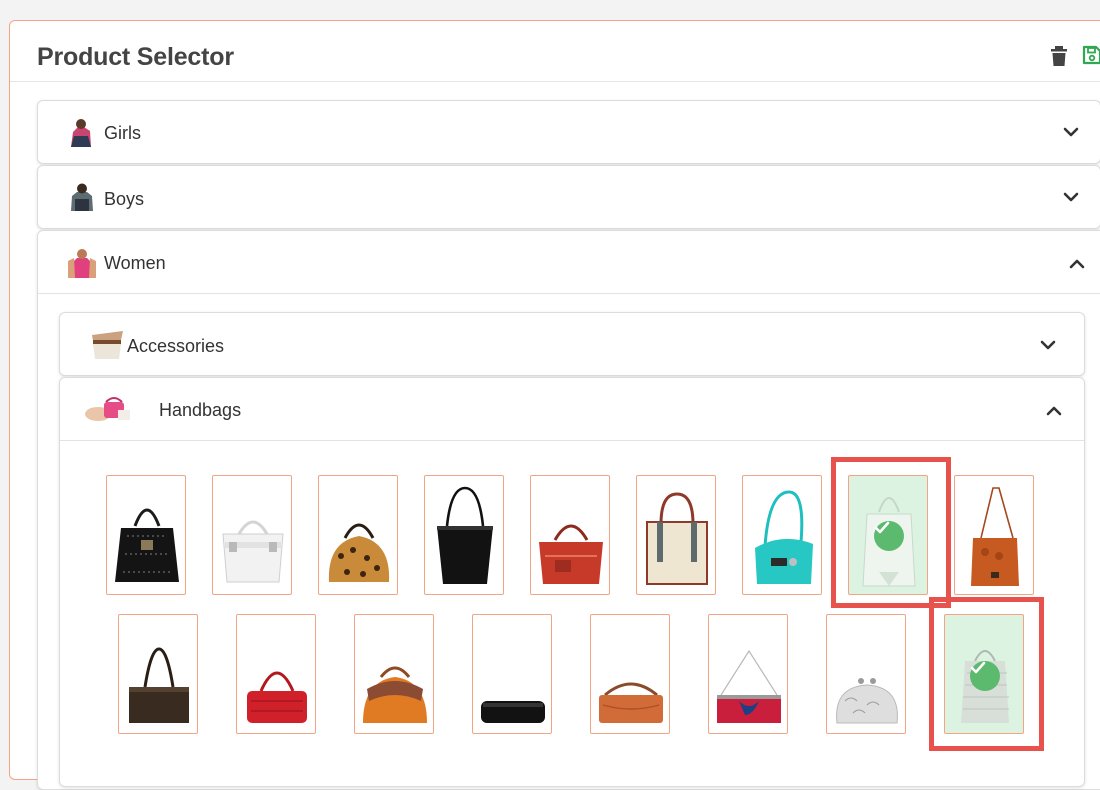 The image size is (1100, 790). I want to click on women-panel-divider, so click(569, 293).